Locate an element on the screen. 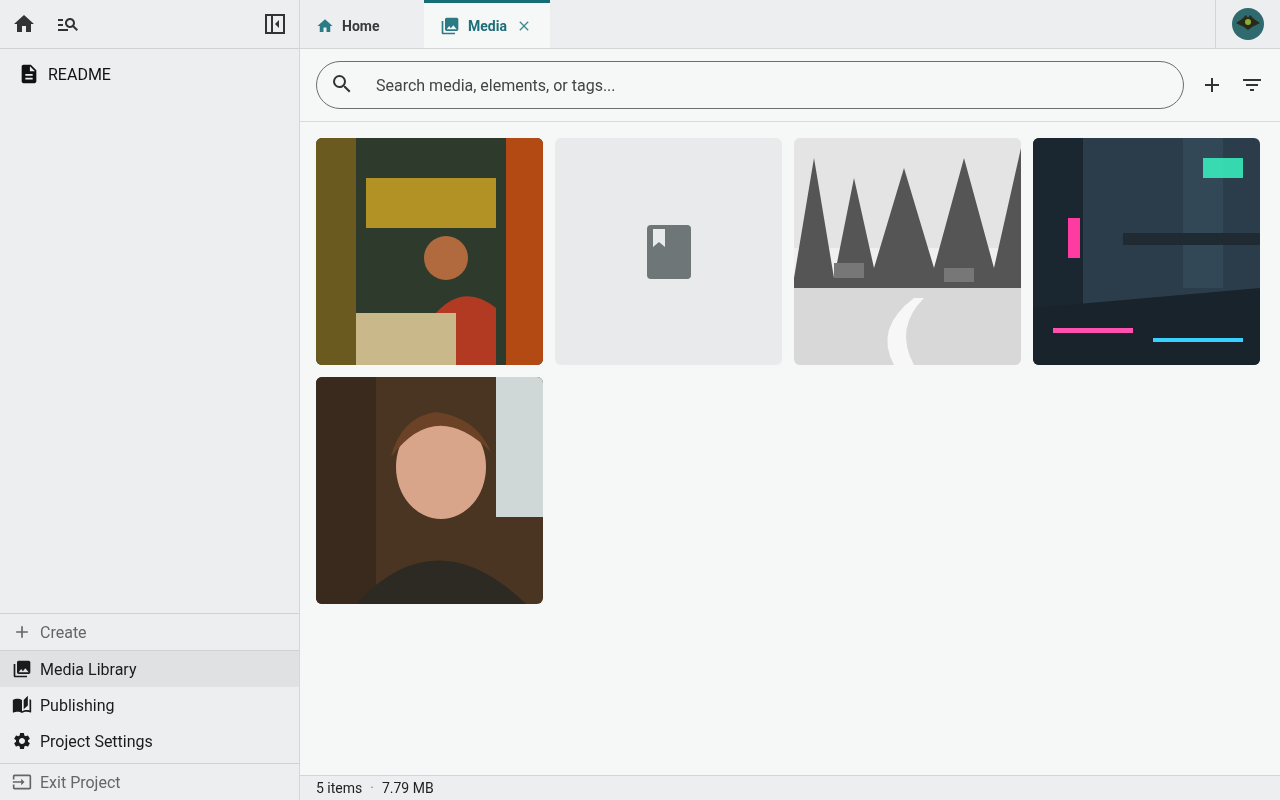 This screenshot has height=800, width=1280. exit-button: Exit Project is located at coordinates (149, 782).